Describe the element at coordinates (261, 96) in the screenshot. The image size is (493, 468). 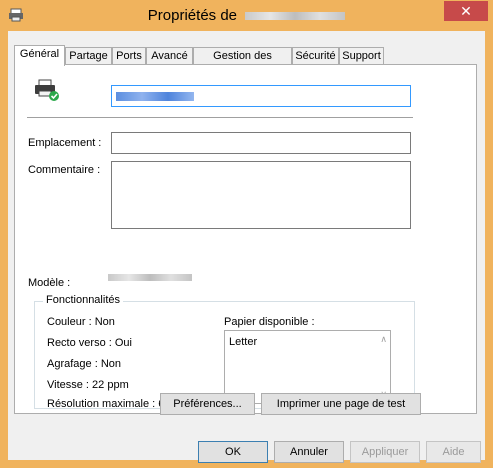
I see `printer-name-field` at that location.